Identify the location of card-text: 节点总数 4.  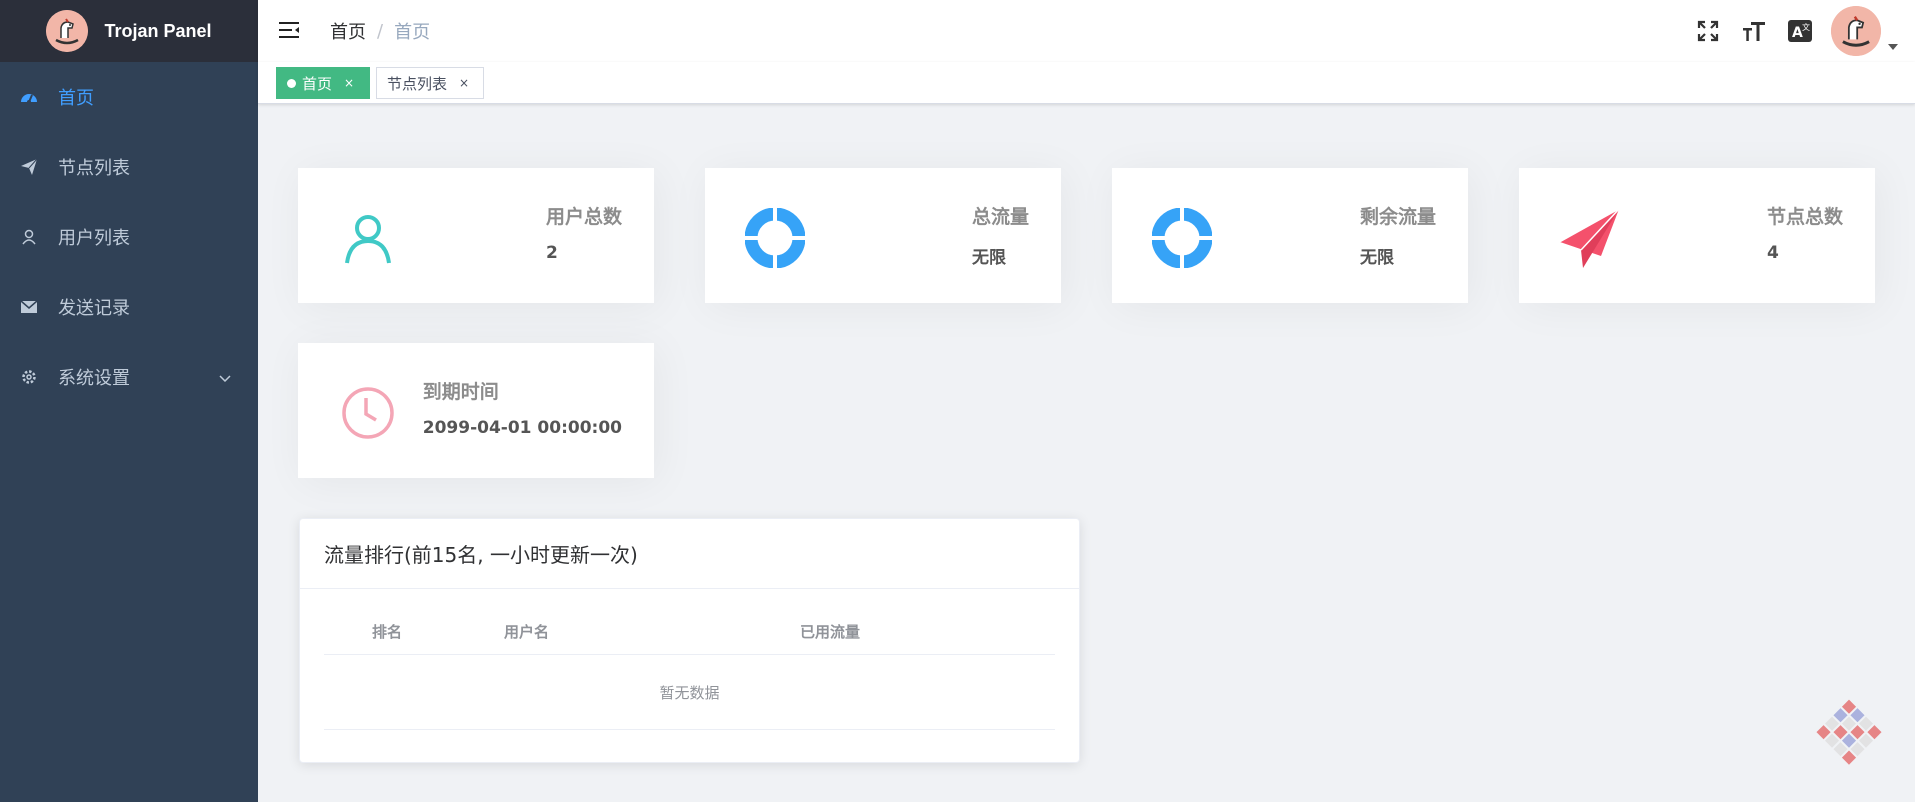
(1805, 232).